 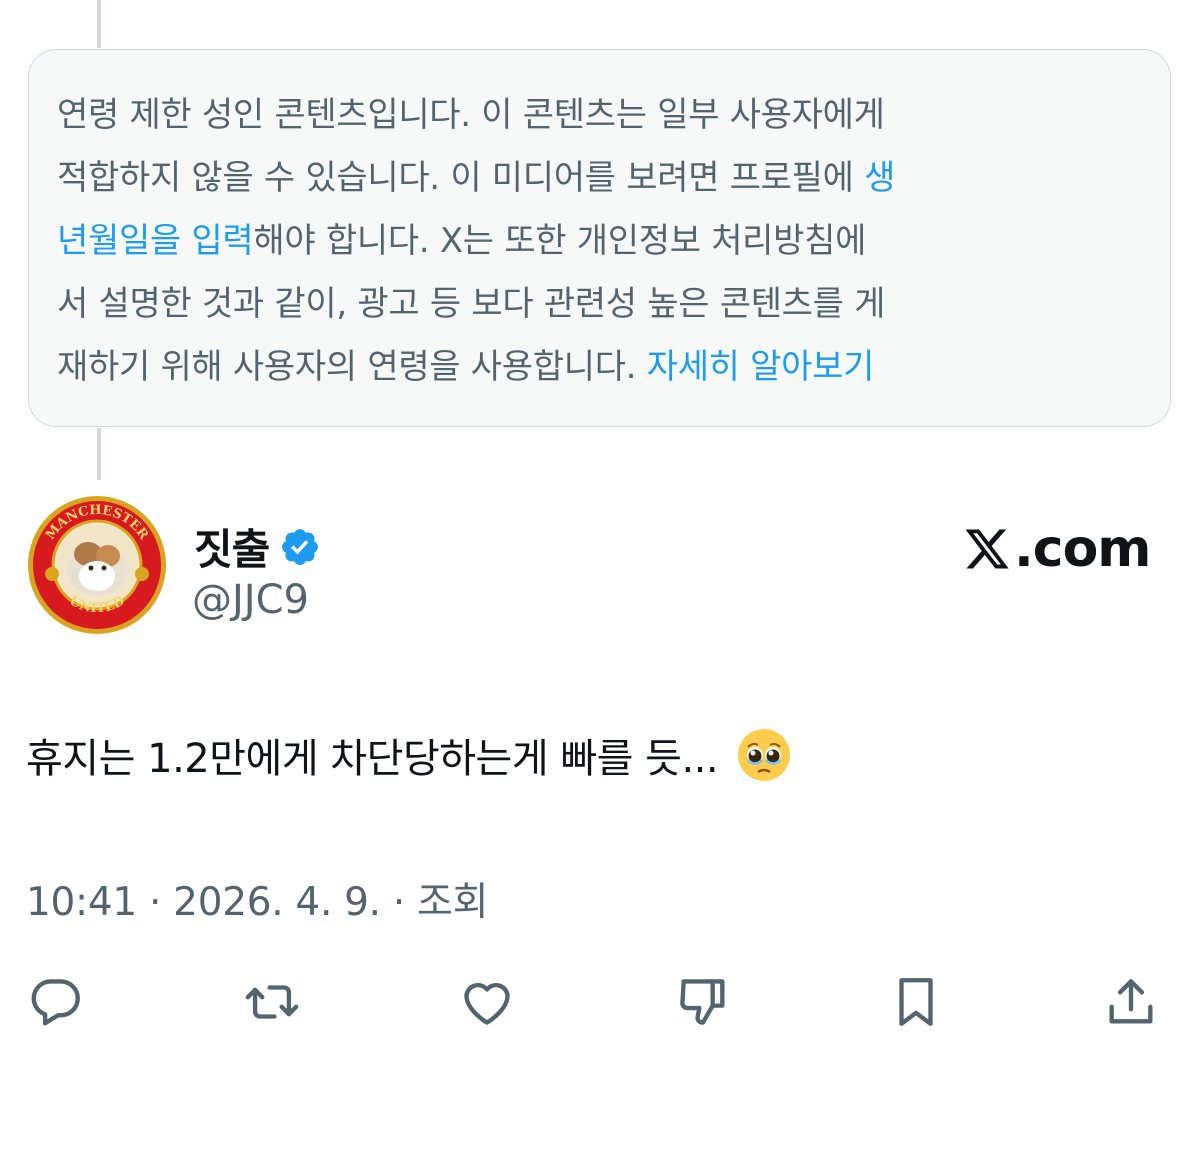 I want to click on share-icon, so click(x=1131, y=1001).